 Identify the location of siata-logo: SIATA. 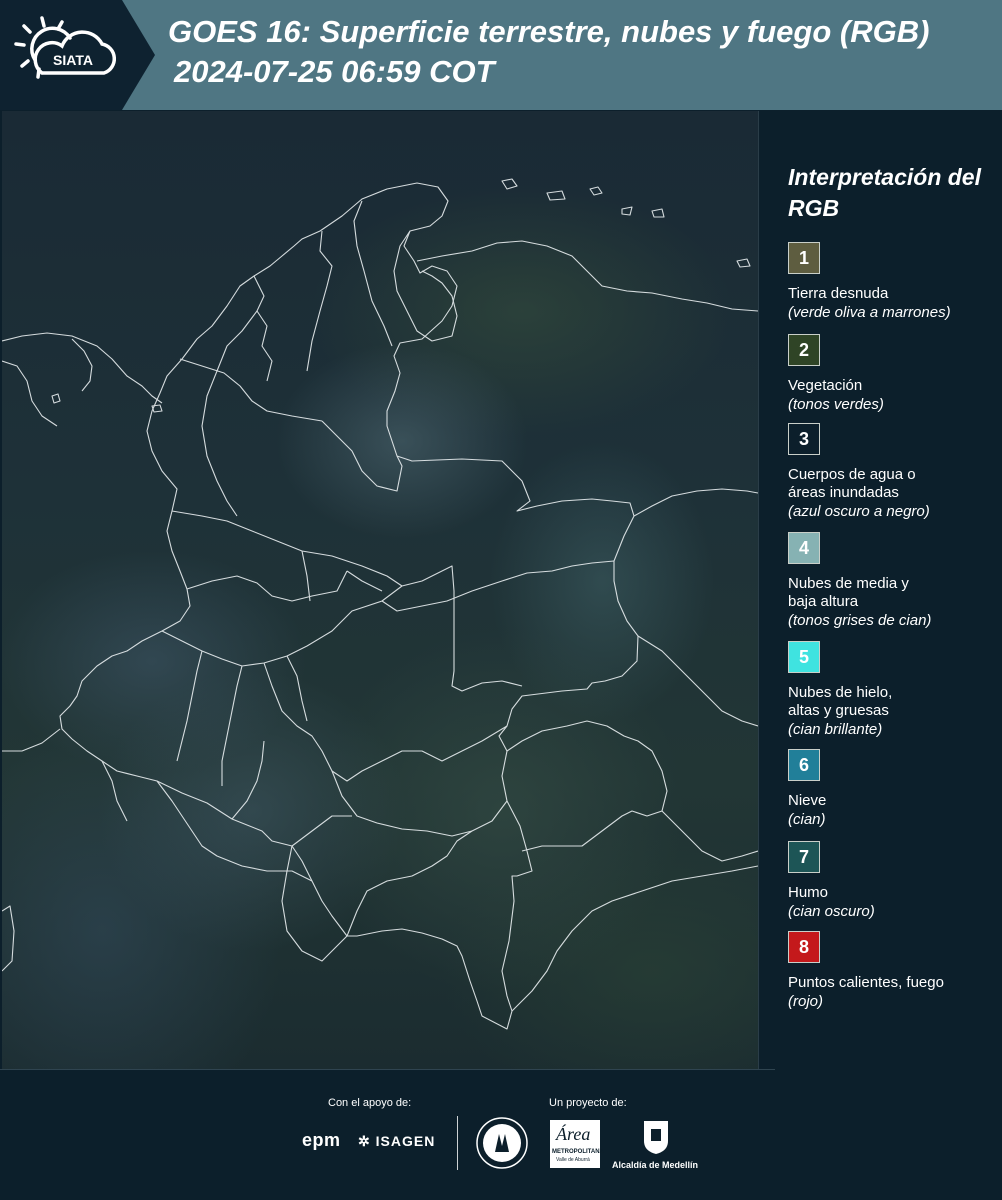
(65, 47).